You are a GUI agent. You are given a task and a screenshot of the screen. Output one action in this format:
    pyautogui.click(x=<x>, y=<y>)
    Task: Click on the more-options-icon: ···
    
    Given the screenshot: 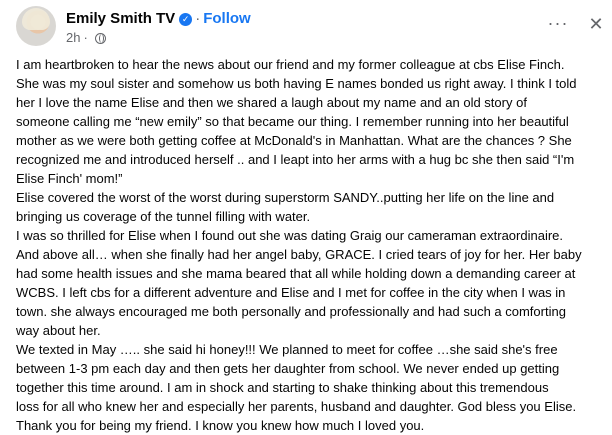 What is the action you would take?
    pyautogui.click(x=558, y=24)
    